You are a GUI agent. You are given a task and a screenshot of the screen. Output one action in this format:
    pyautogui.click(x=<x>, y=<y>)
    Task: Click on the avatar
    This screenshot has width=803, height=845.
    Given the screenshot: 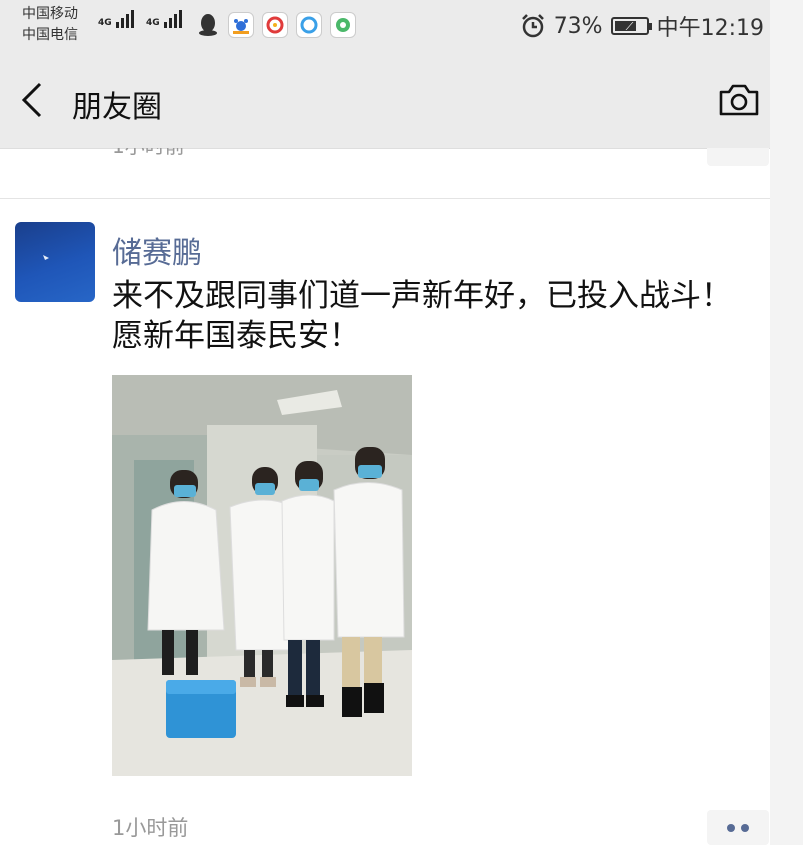 What is the action you would take?
    pyautogui.click(x=55, y=262)
    